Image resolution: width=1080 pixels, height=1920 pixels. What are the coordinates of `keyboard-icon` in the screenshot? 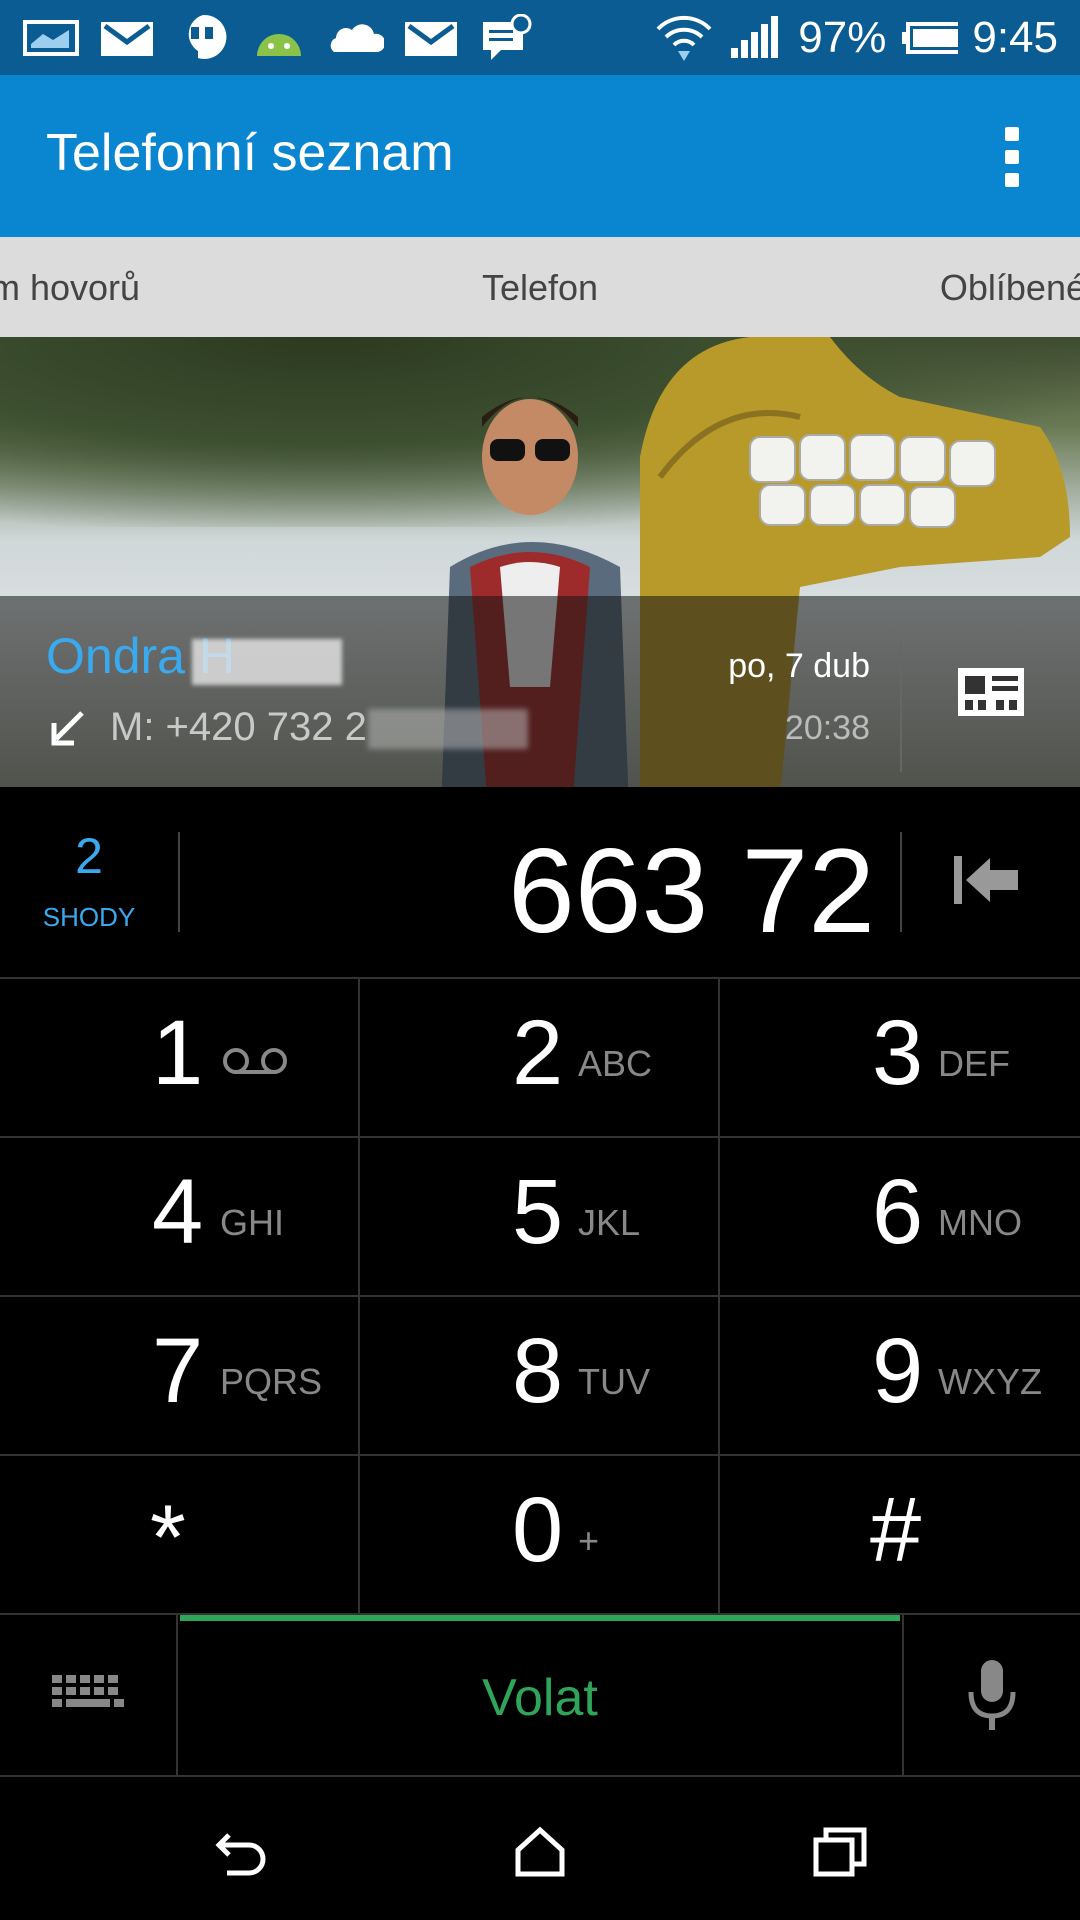 It's located at (88, 1691).